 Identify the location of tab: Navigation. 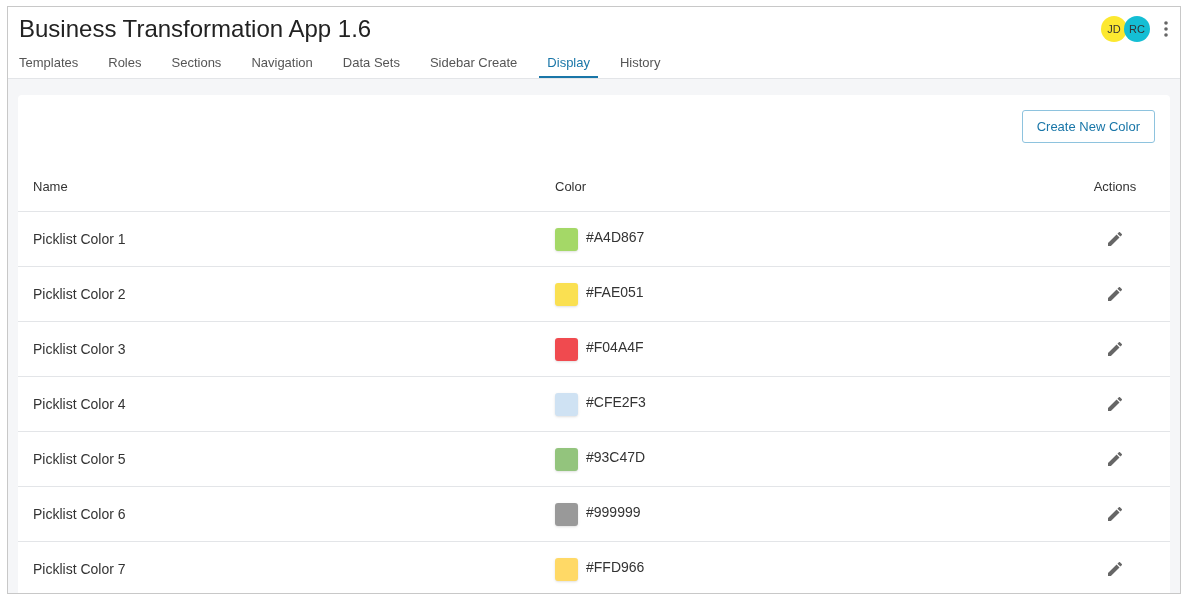
(282, 63).